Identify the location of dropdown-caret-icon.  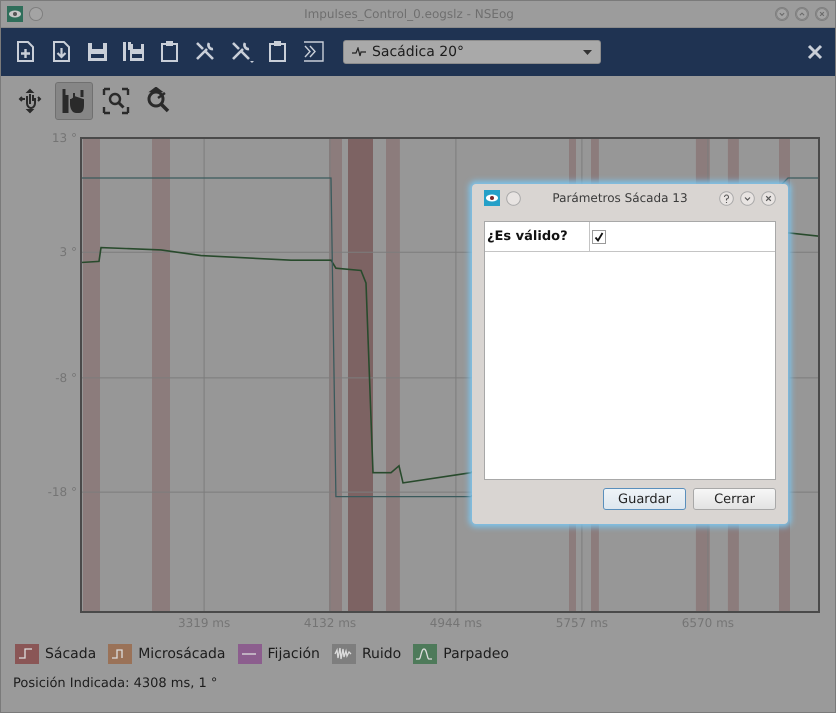
(587, 52).